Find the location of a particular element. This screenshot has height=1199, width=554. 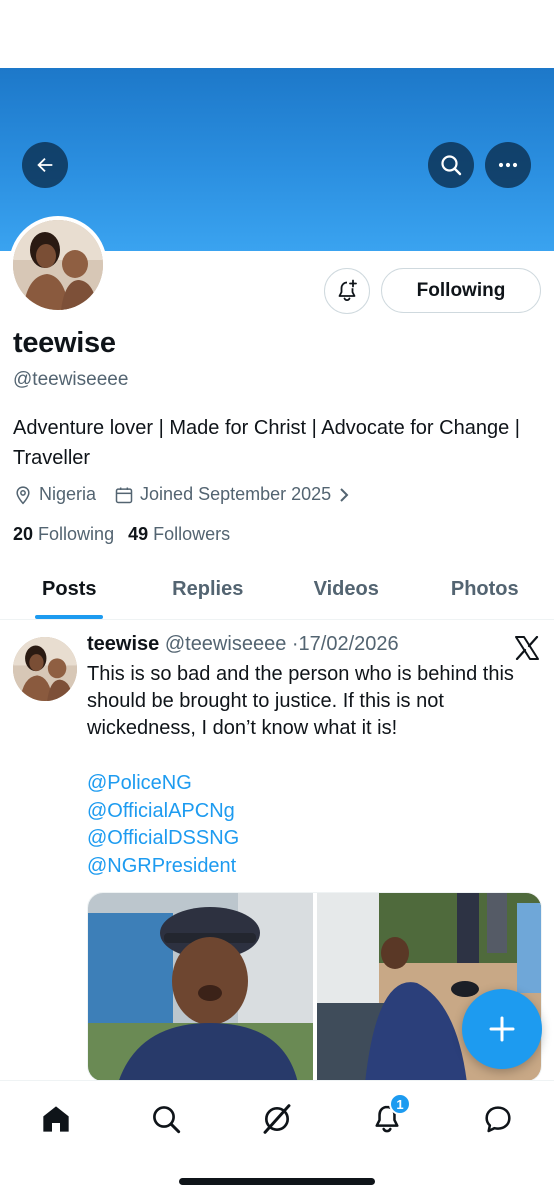

home-icon is located at coordinates (56, 1119).